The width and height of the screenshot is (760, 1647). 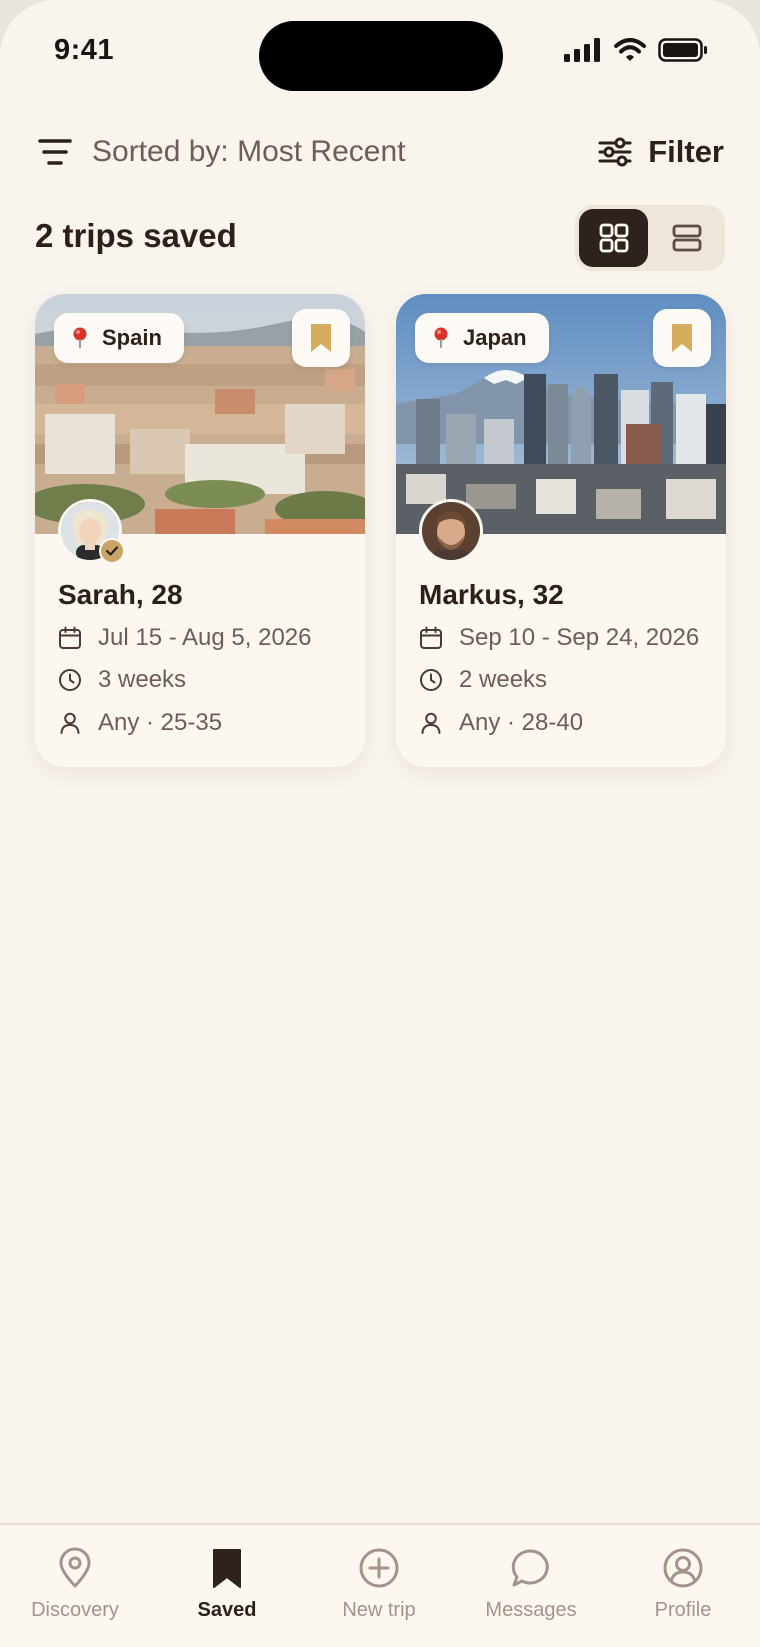 I want to click on trip-duration-text: 3 weeks, so click(x=142, y=679).